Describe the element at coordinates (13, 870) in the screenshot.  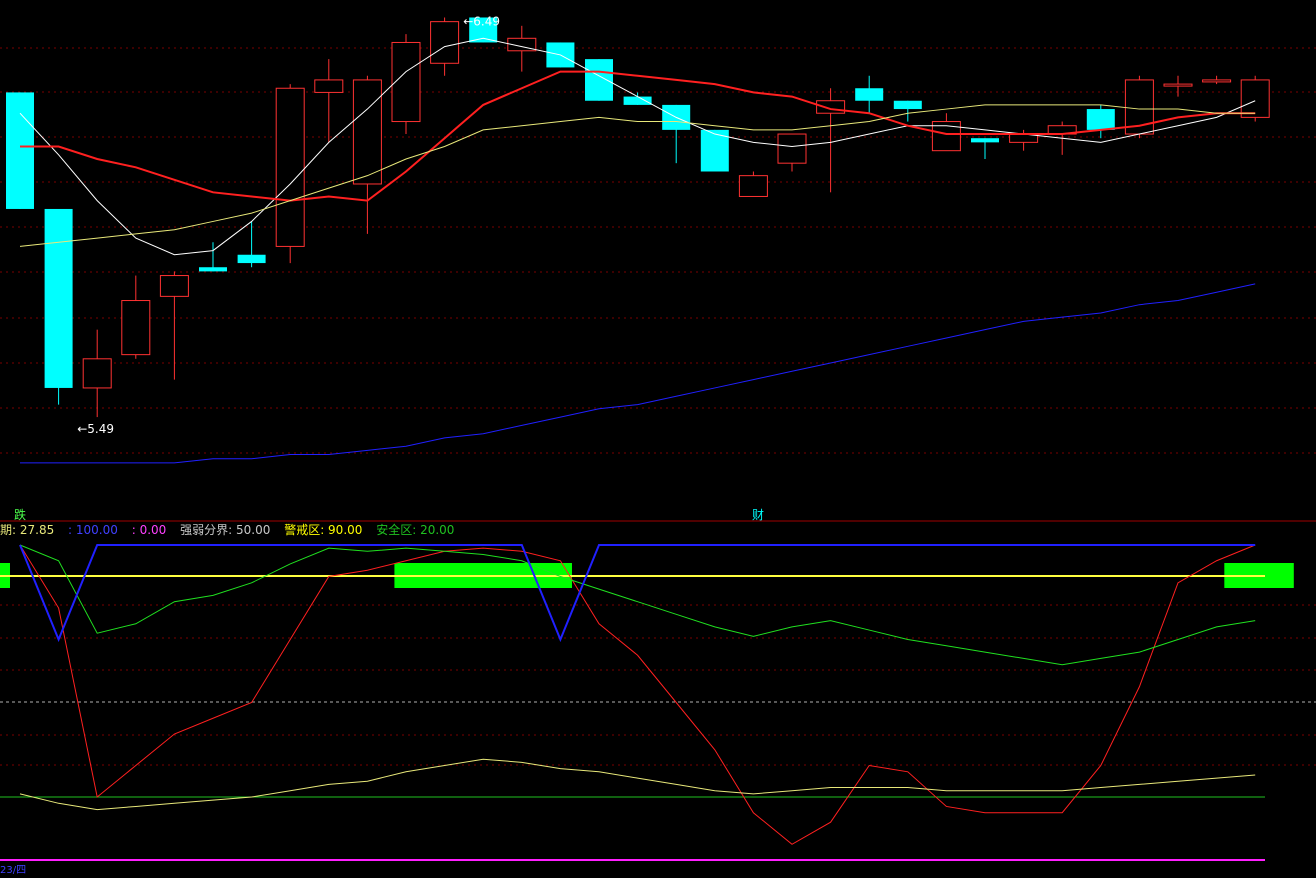
I see `bottom-text: 23/四` at that location.